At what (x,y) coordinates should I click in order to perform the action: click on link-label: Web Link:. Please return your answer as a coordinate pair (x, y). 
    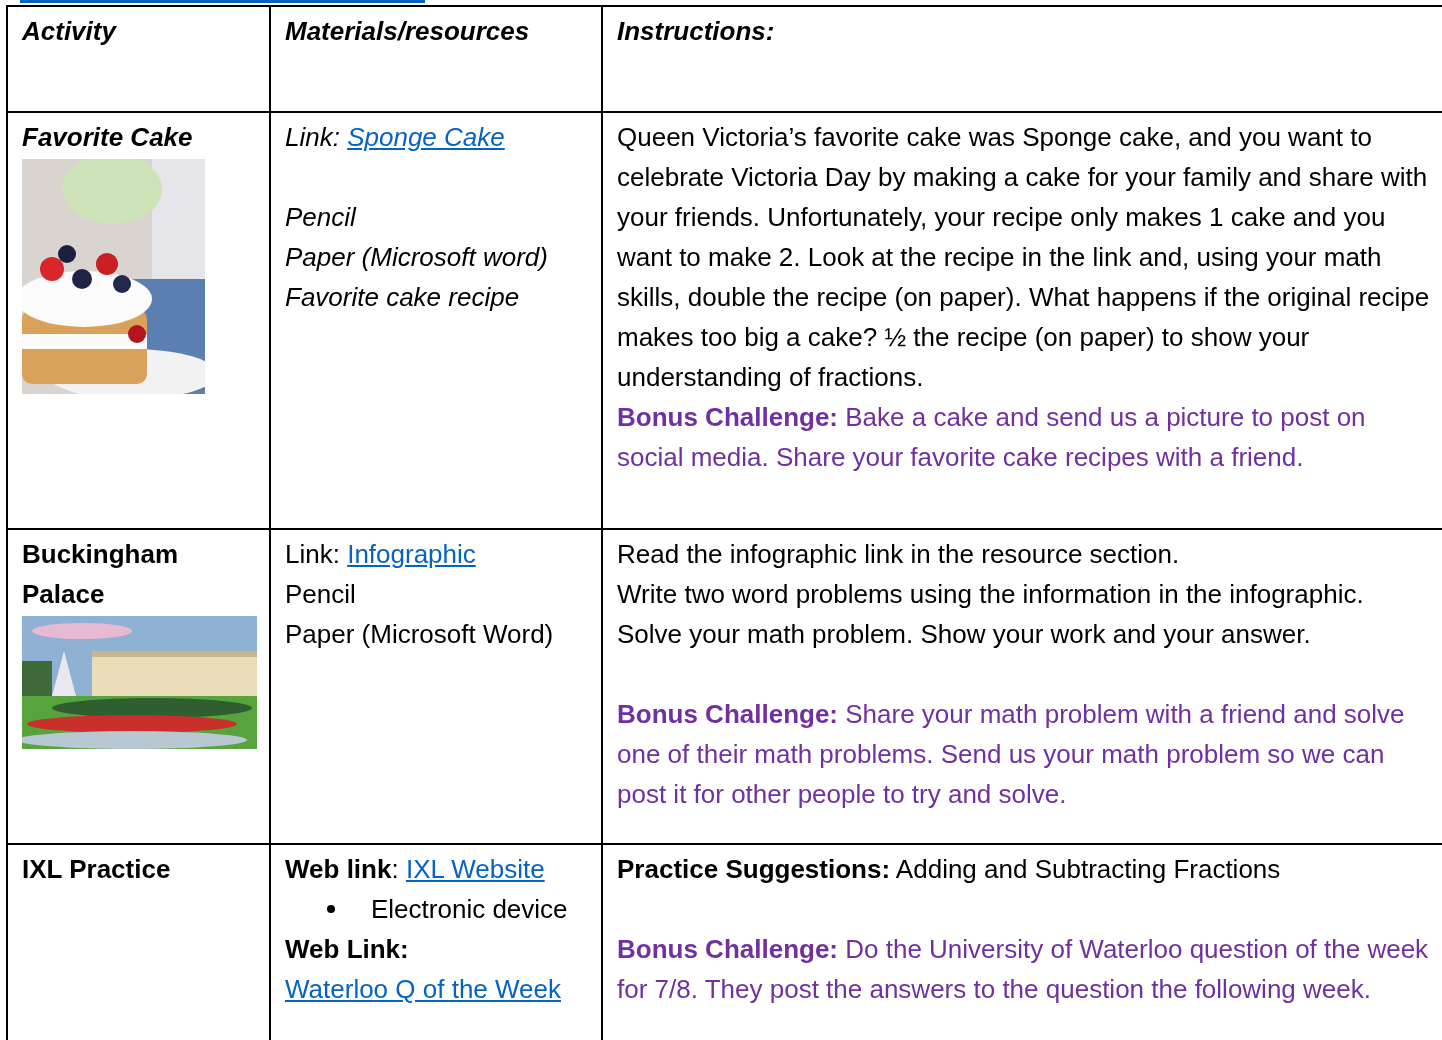
    Looking at the image, I should click on (347, 949).